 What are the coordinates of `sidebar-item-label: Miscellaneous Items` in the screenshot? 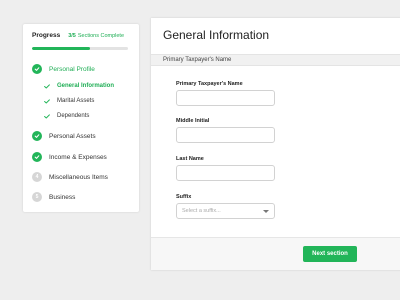 It's located at (78, 177).